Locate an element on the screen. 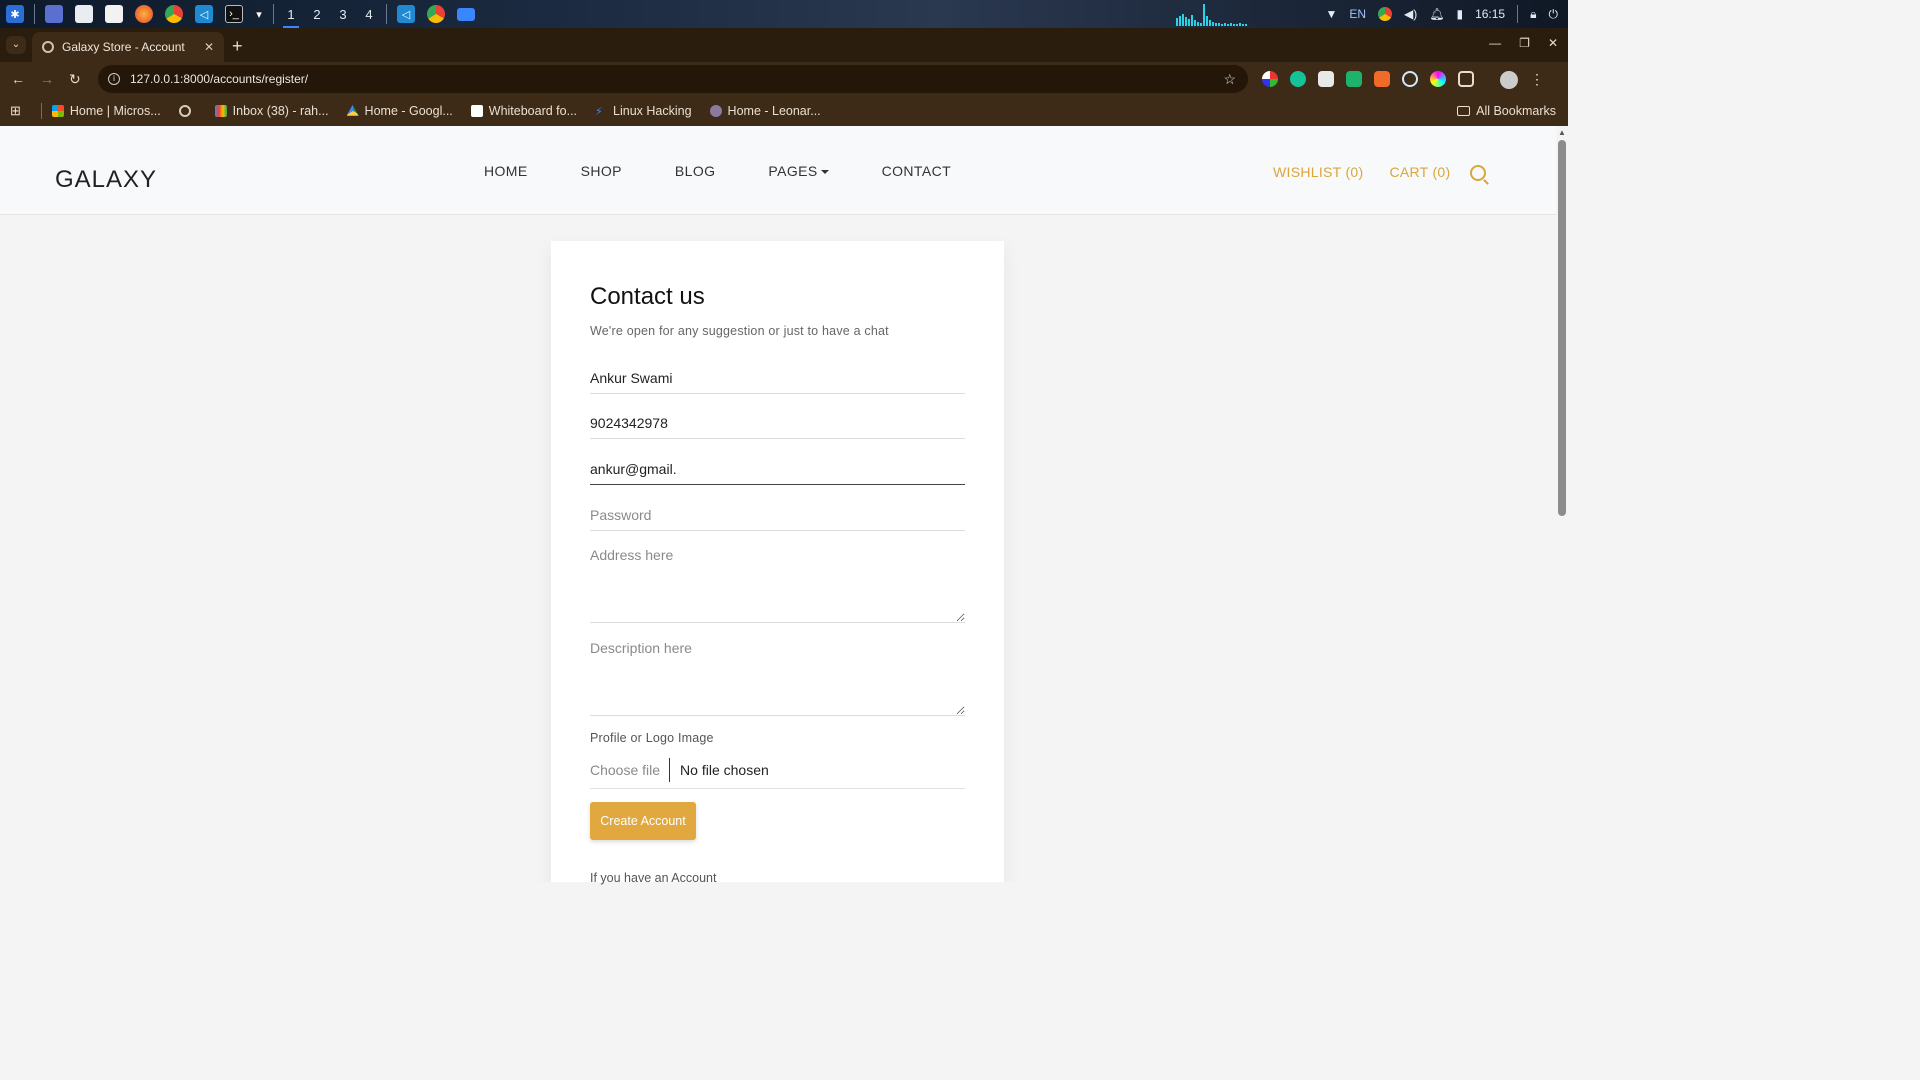 The height and width of the screenshot is (1080, 1920). chevron-down-icon: ▾ is located at coordinates (259, 14).